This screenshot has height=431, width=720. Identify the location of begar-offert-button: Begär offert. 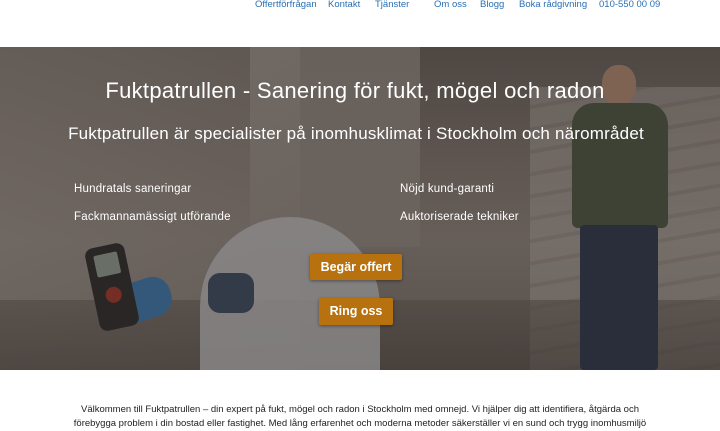
(356, 267).